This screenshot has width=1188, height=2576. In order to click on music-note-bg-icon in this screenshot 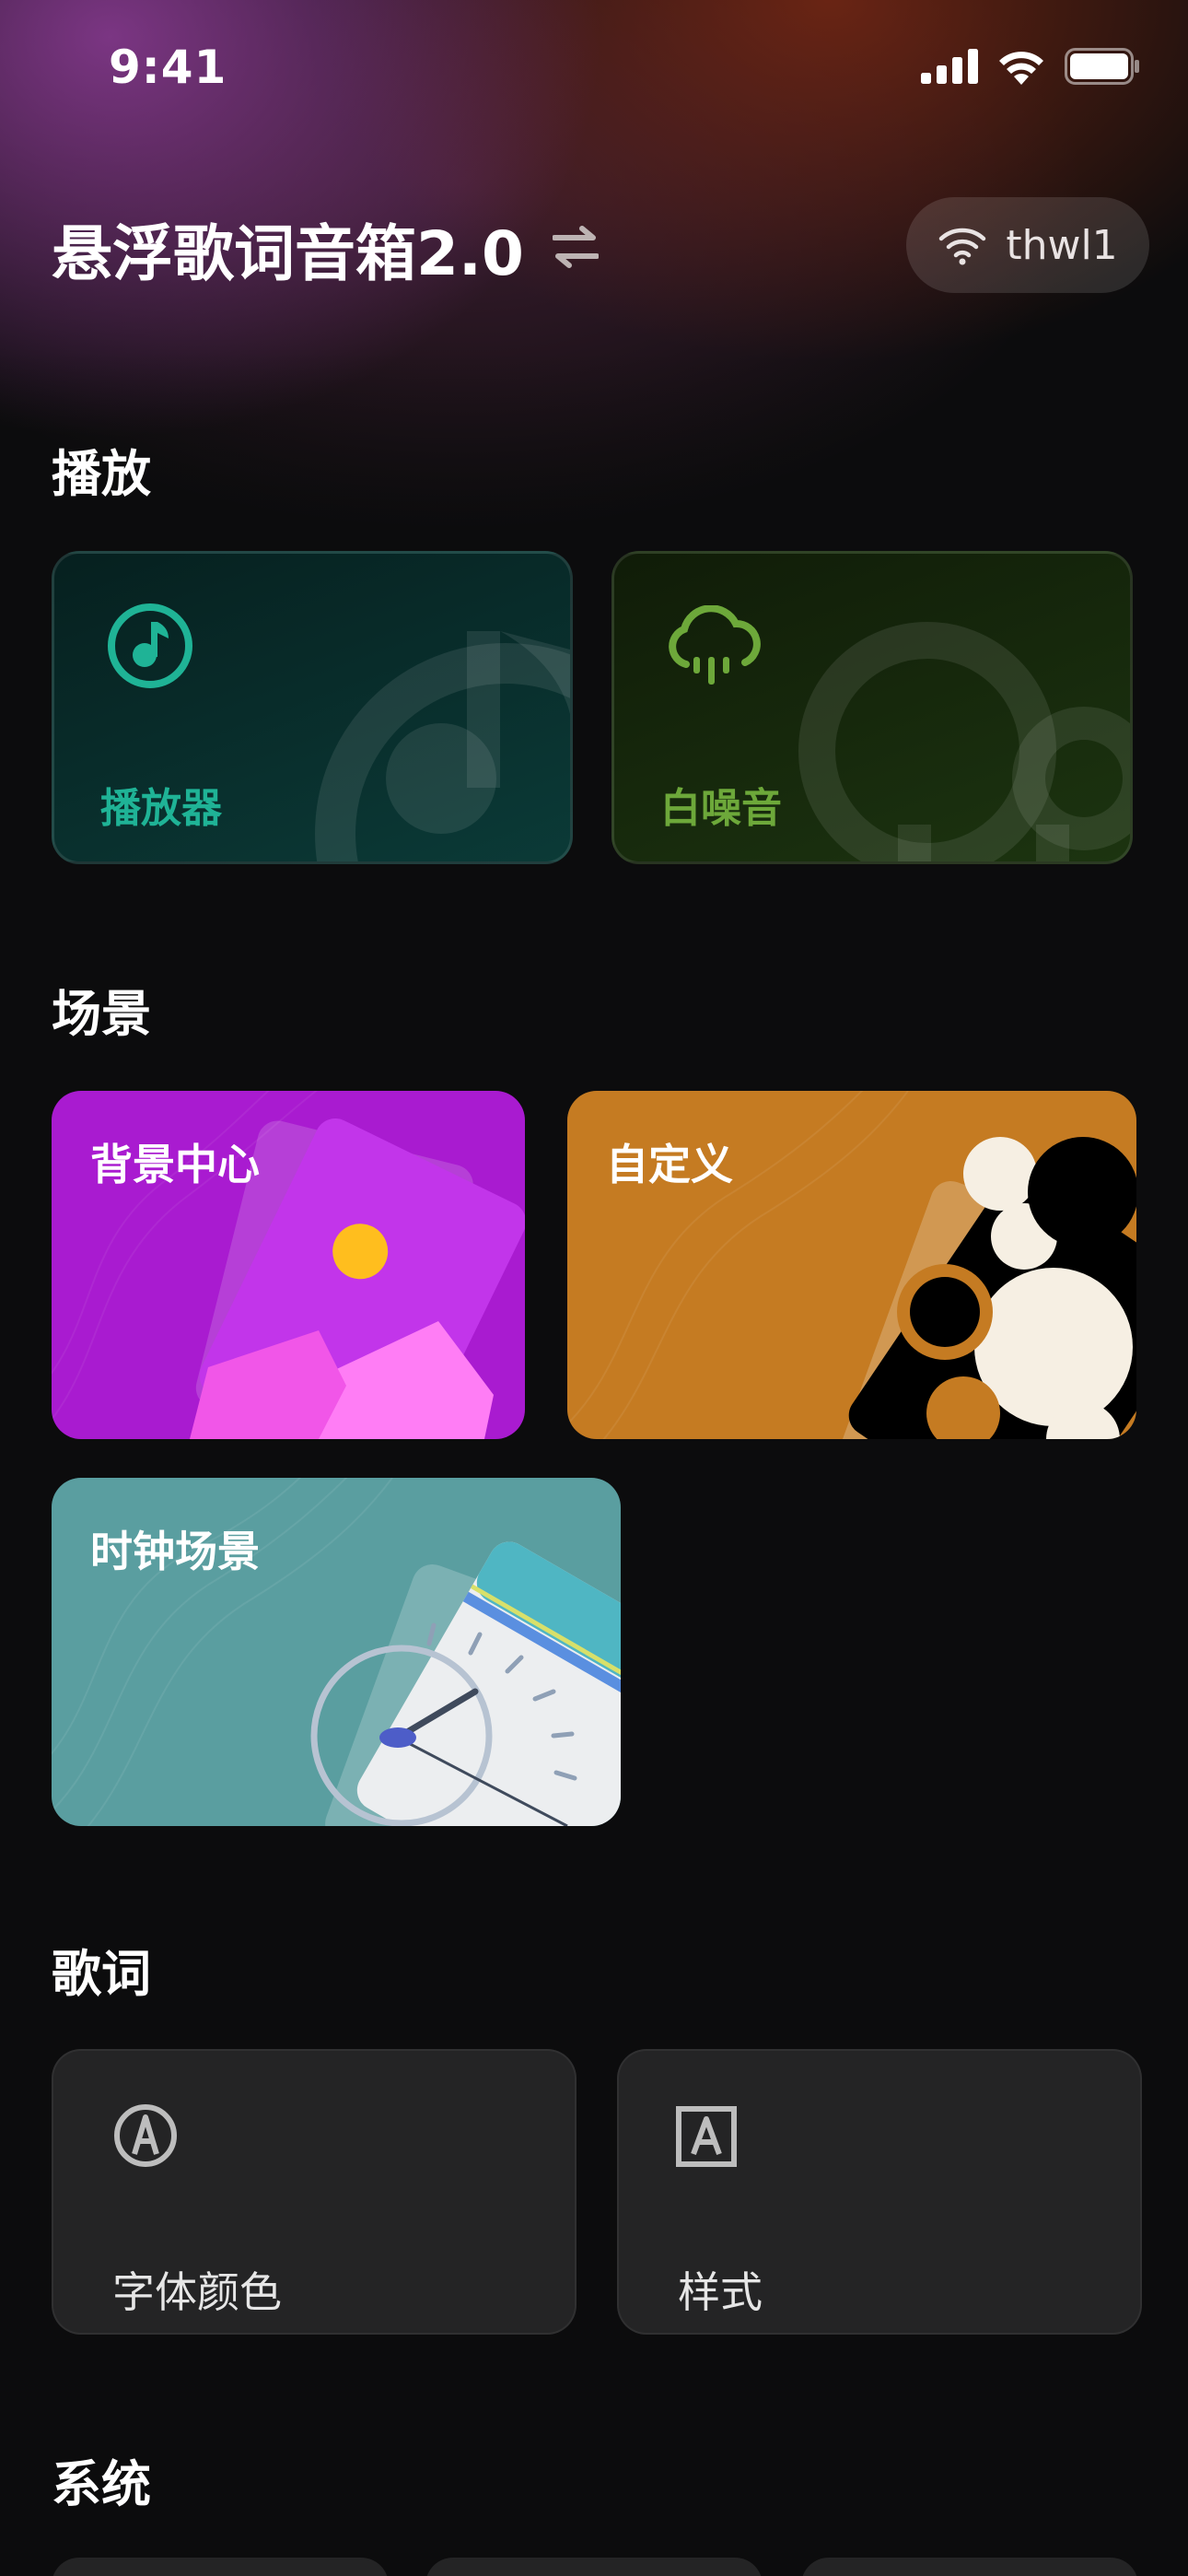, I will do `click(442, 746)`.